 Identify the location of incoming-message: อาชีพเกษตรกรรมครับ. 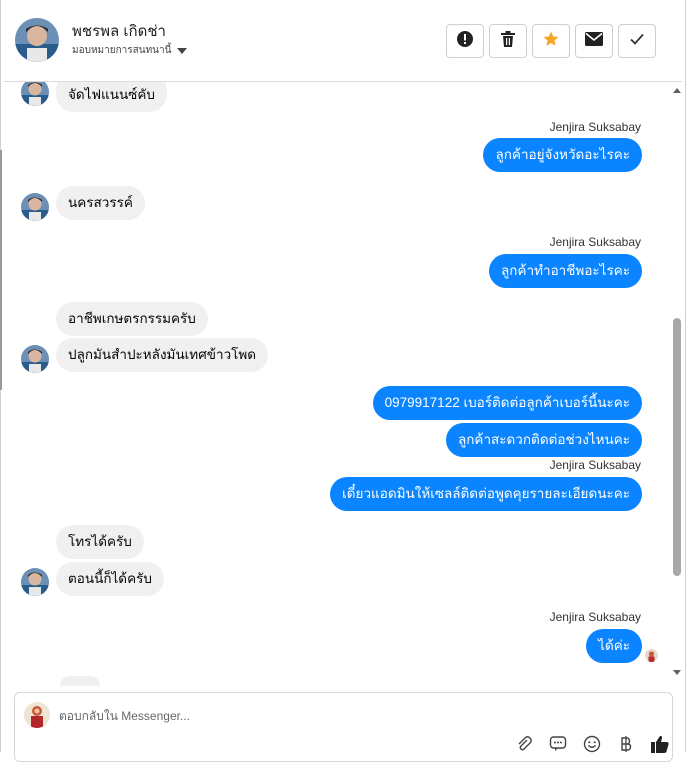
(132, 319).